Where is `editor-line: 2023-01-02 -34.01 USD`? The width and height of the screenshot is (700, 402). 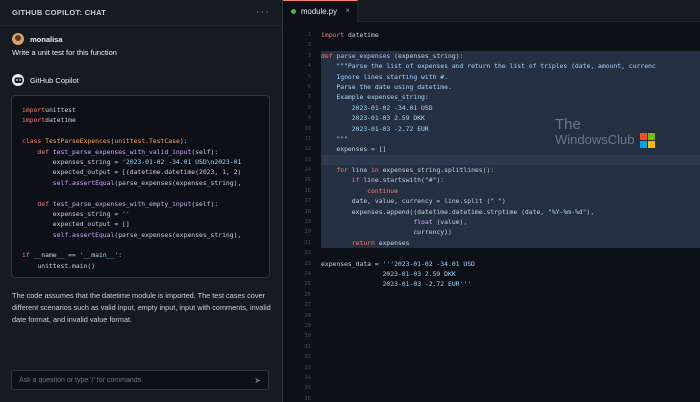 editor-line: 2023-01-02 -34.01 USD is located at coordinates (510, 108).